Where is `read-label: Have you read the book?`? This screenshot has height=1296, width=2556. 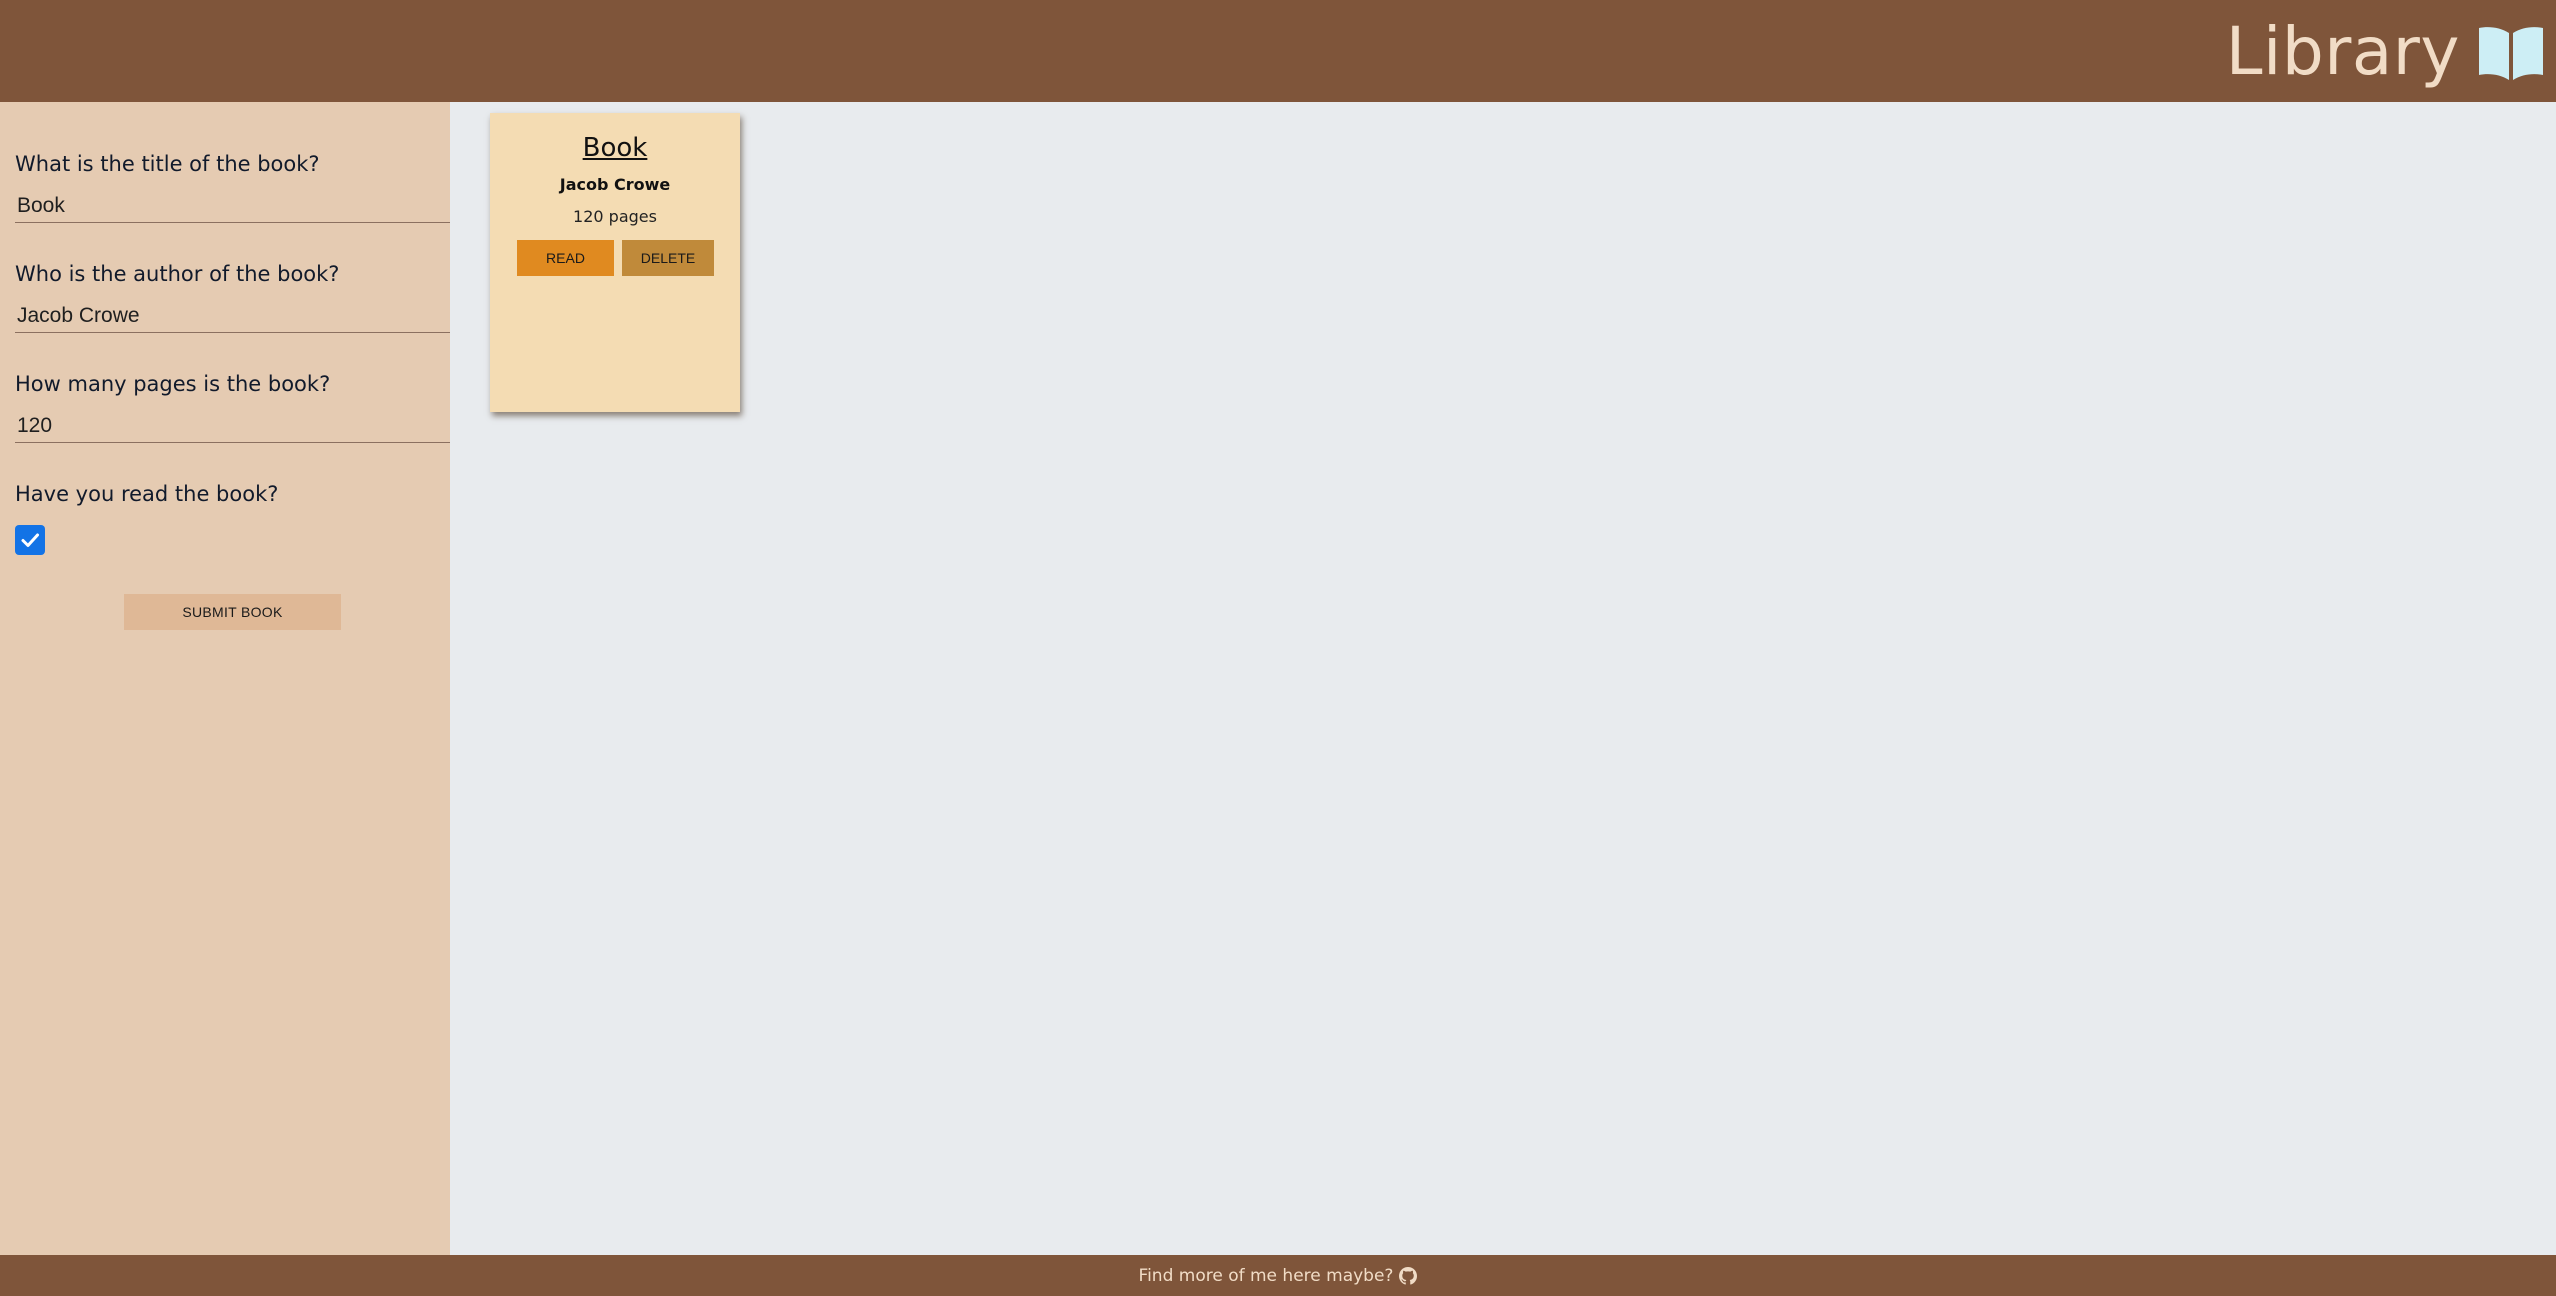
read-label: Have you read the book? is located at coordinates (147, 494).